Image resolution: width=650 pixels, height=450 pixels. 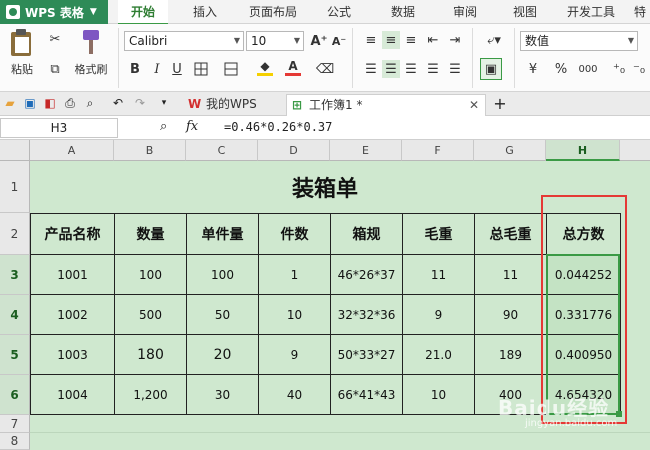 What do you see at coordinates (205, 12) in the screenshot?
I see `tab-insert: 插入` at bounding box center [205, 12].